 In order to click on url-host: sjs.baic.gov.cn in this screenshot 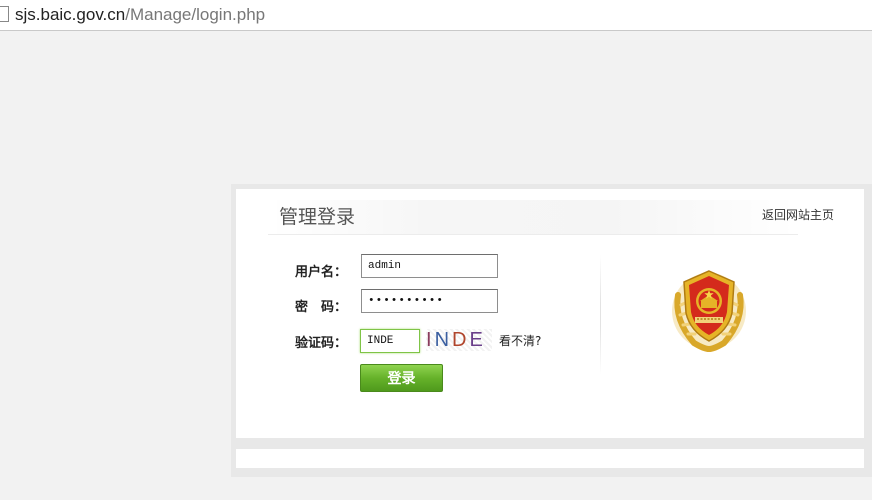, I will do `click(70, 14)`.